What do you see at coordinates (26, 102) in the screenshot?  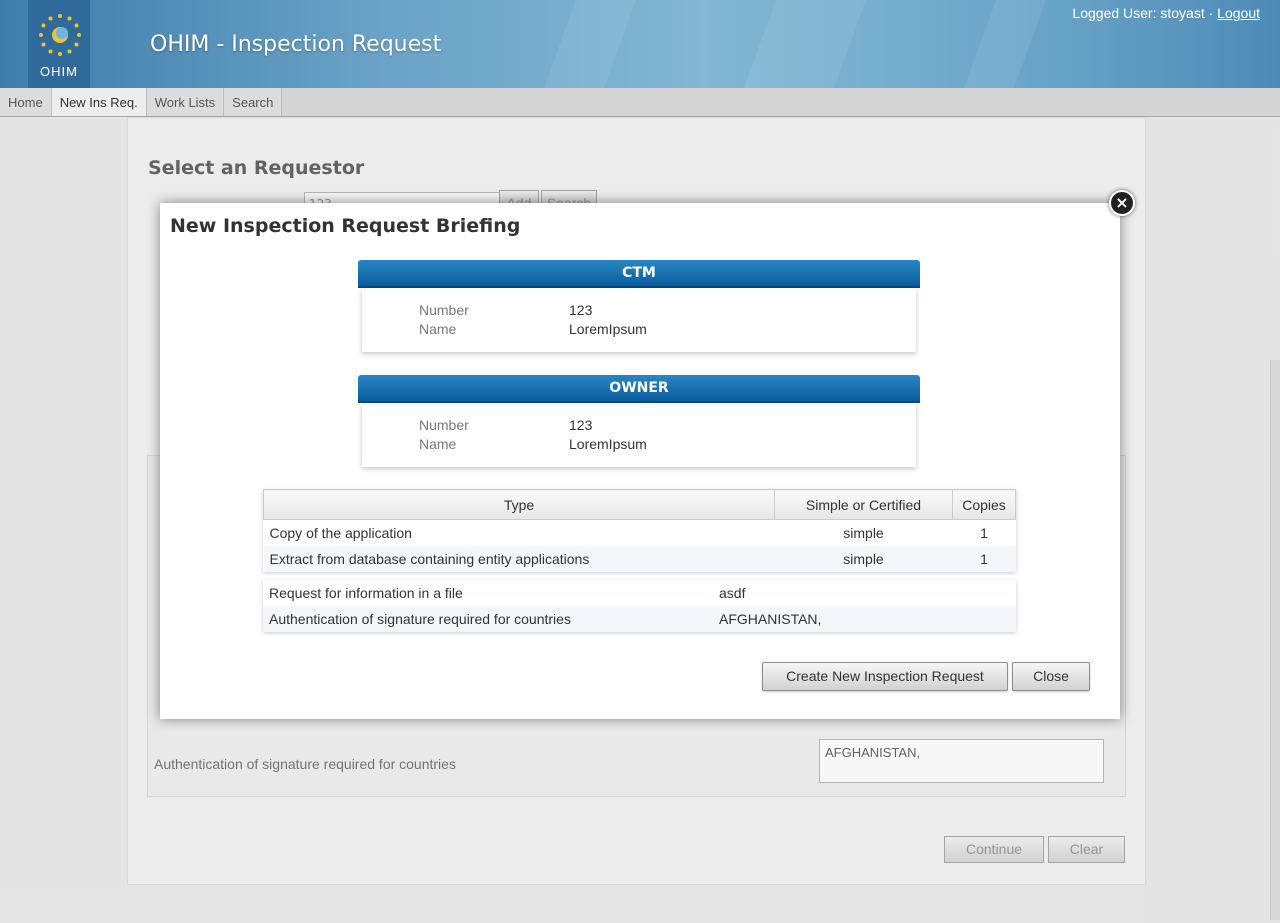 I see `nav-tab-home: Home` at bounding box center [26, 102].